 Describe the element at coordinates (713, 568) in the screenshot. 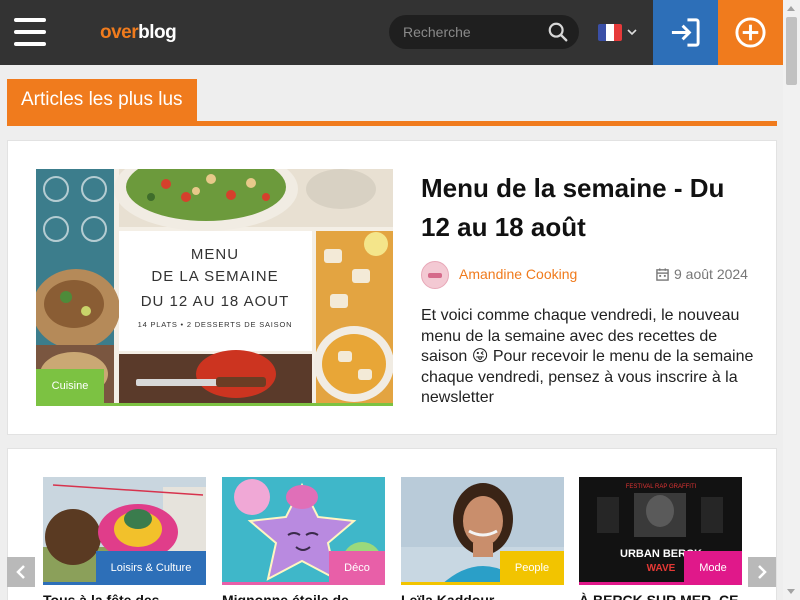

I see `category-badge: Mode` at that location.